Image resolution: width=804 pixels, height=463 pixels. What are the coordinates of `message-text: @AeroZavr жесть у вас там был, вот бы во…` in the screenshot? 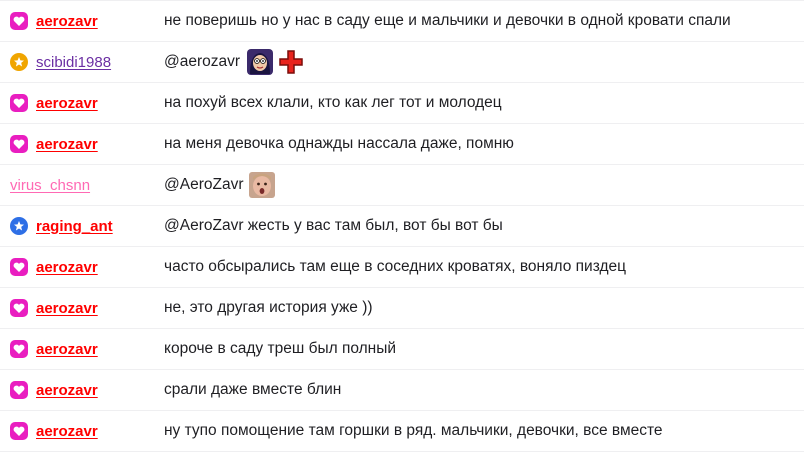 It's located at (333, 226).